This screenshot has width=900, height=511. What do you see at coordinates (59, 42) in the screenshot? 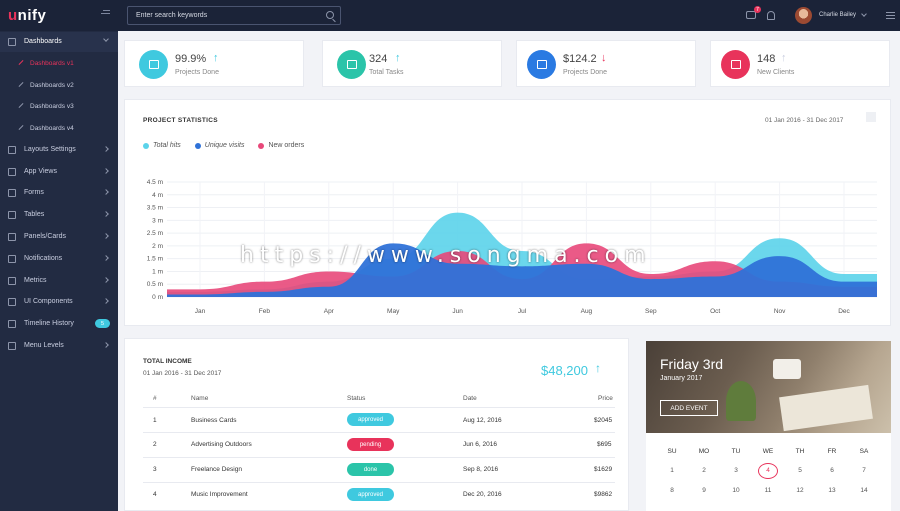
I see `sidebar-item-dashboards: Dashboards` at bounding box center [59, 42].